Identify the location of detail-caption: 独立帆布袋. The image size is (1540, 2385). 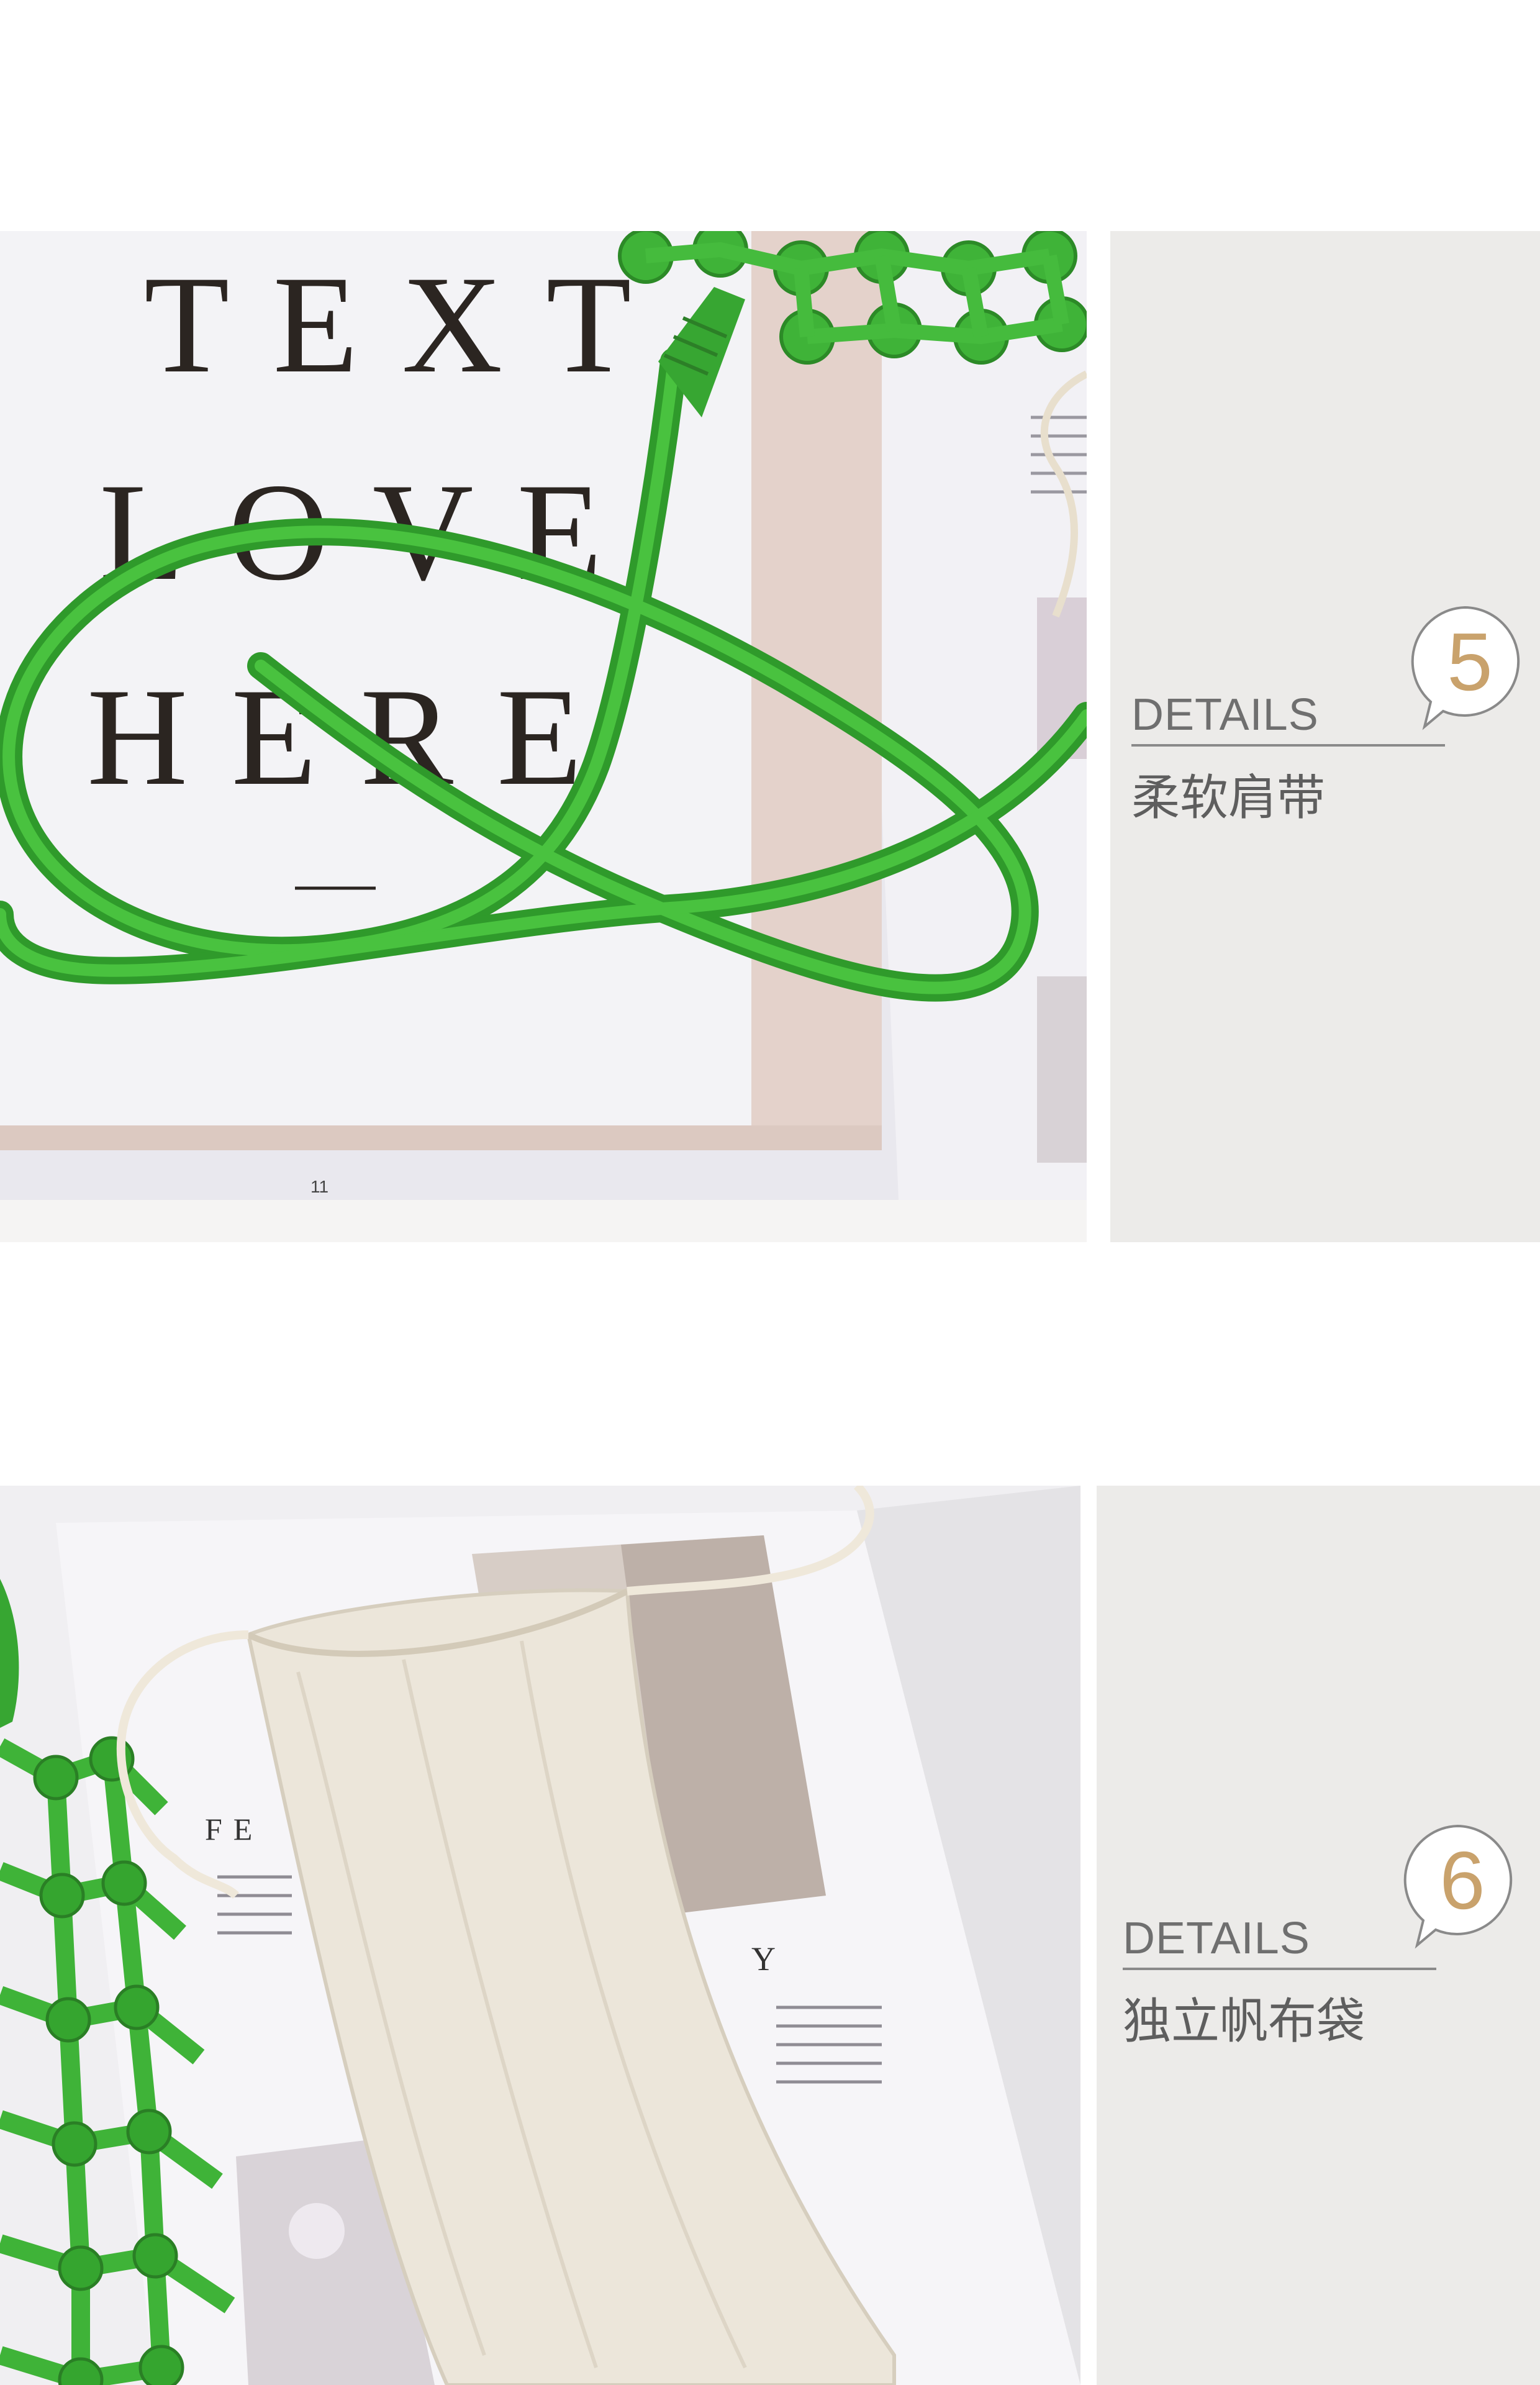
(1244, 2022).